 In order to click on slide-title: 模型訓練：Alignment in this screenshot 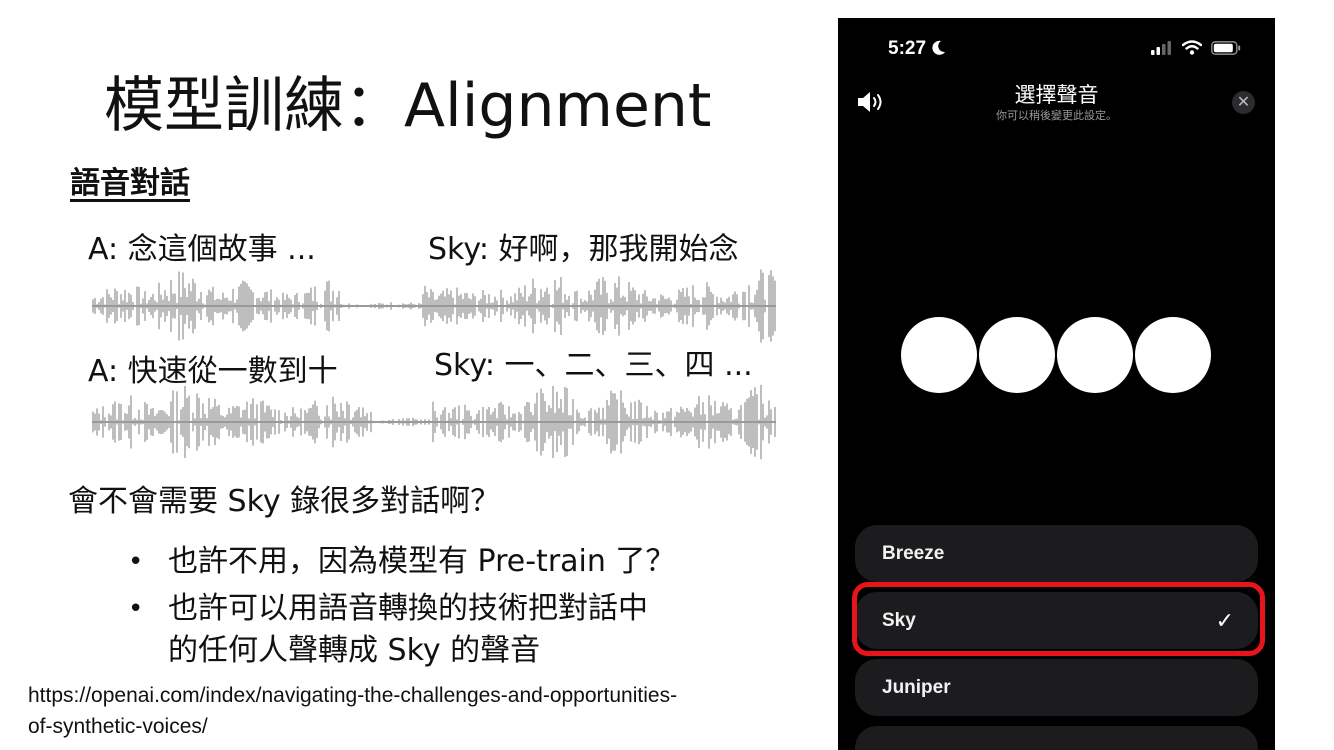, I will do `click(408, 106)`.